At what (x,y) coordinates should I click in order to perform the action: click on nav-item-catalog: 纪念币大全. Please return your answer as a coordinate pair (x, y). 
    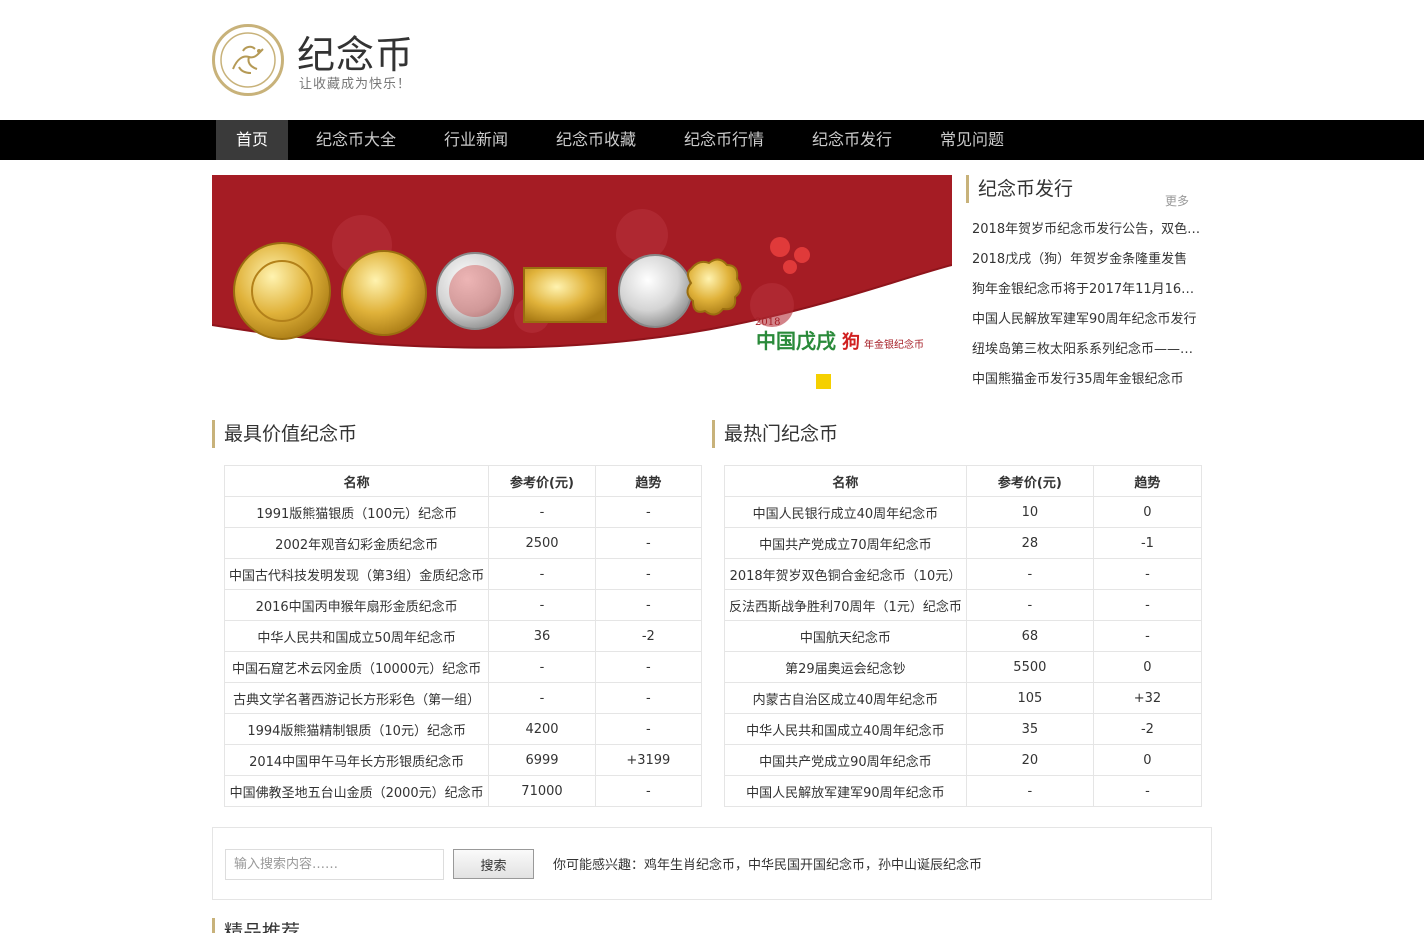
    Looking at the image, I should click on (356, 140).